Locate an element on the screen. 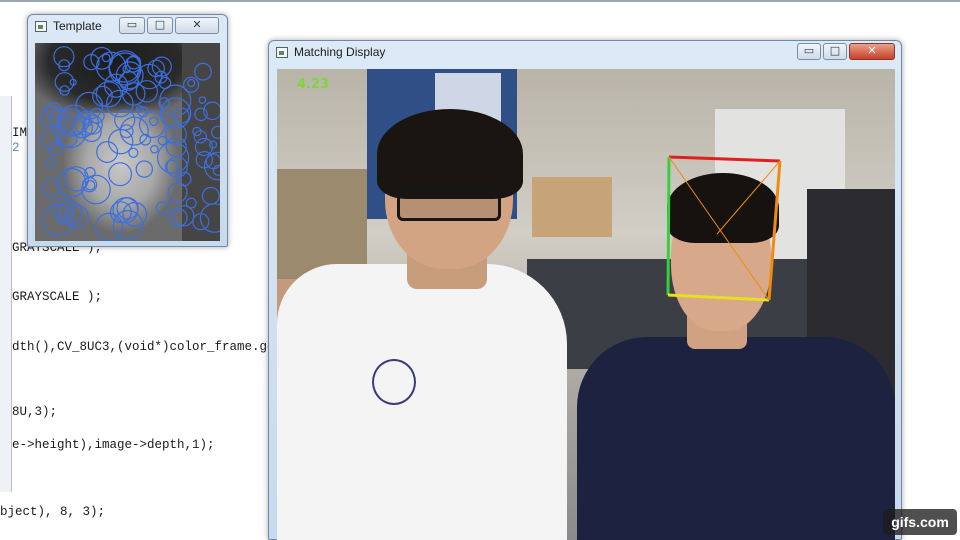 This screenshot has height=540, width=960. matching-titlebar: Matching Display ▭ □ ✕ is located at coordinates (585, 53).